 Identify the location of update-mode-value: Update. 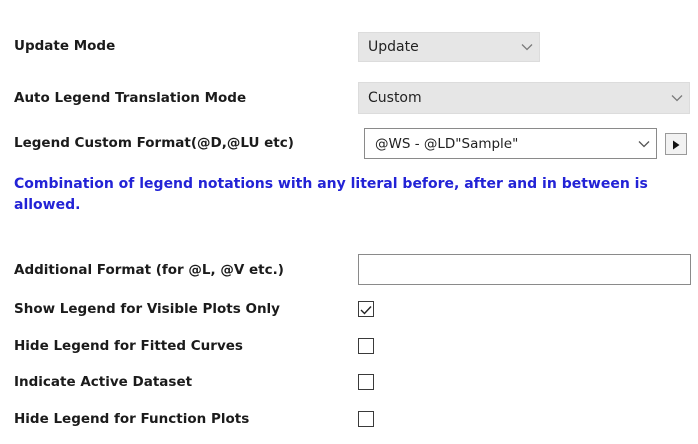
(393, 47).